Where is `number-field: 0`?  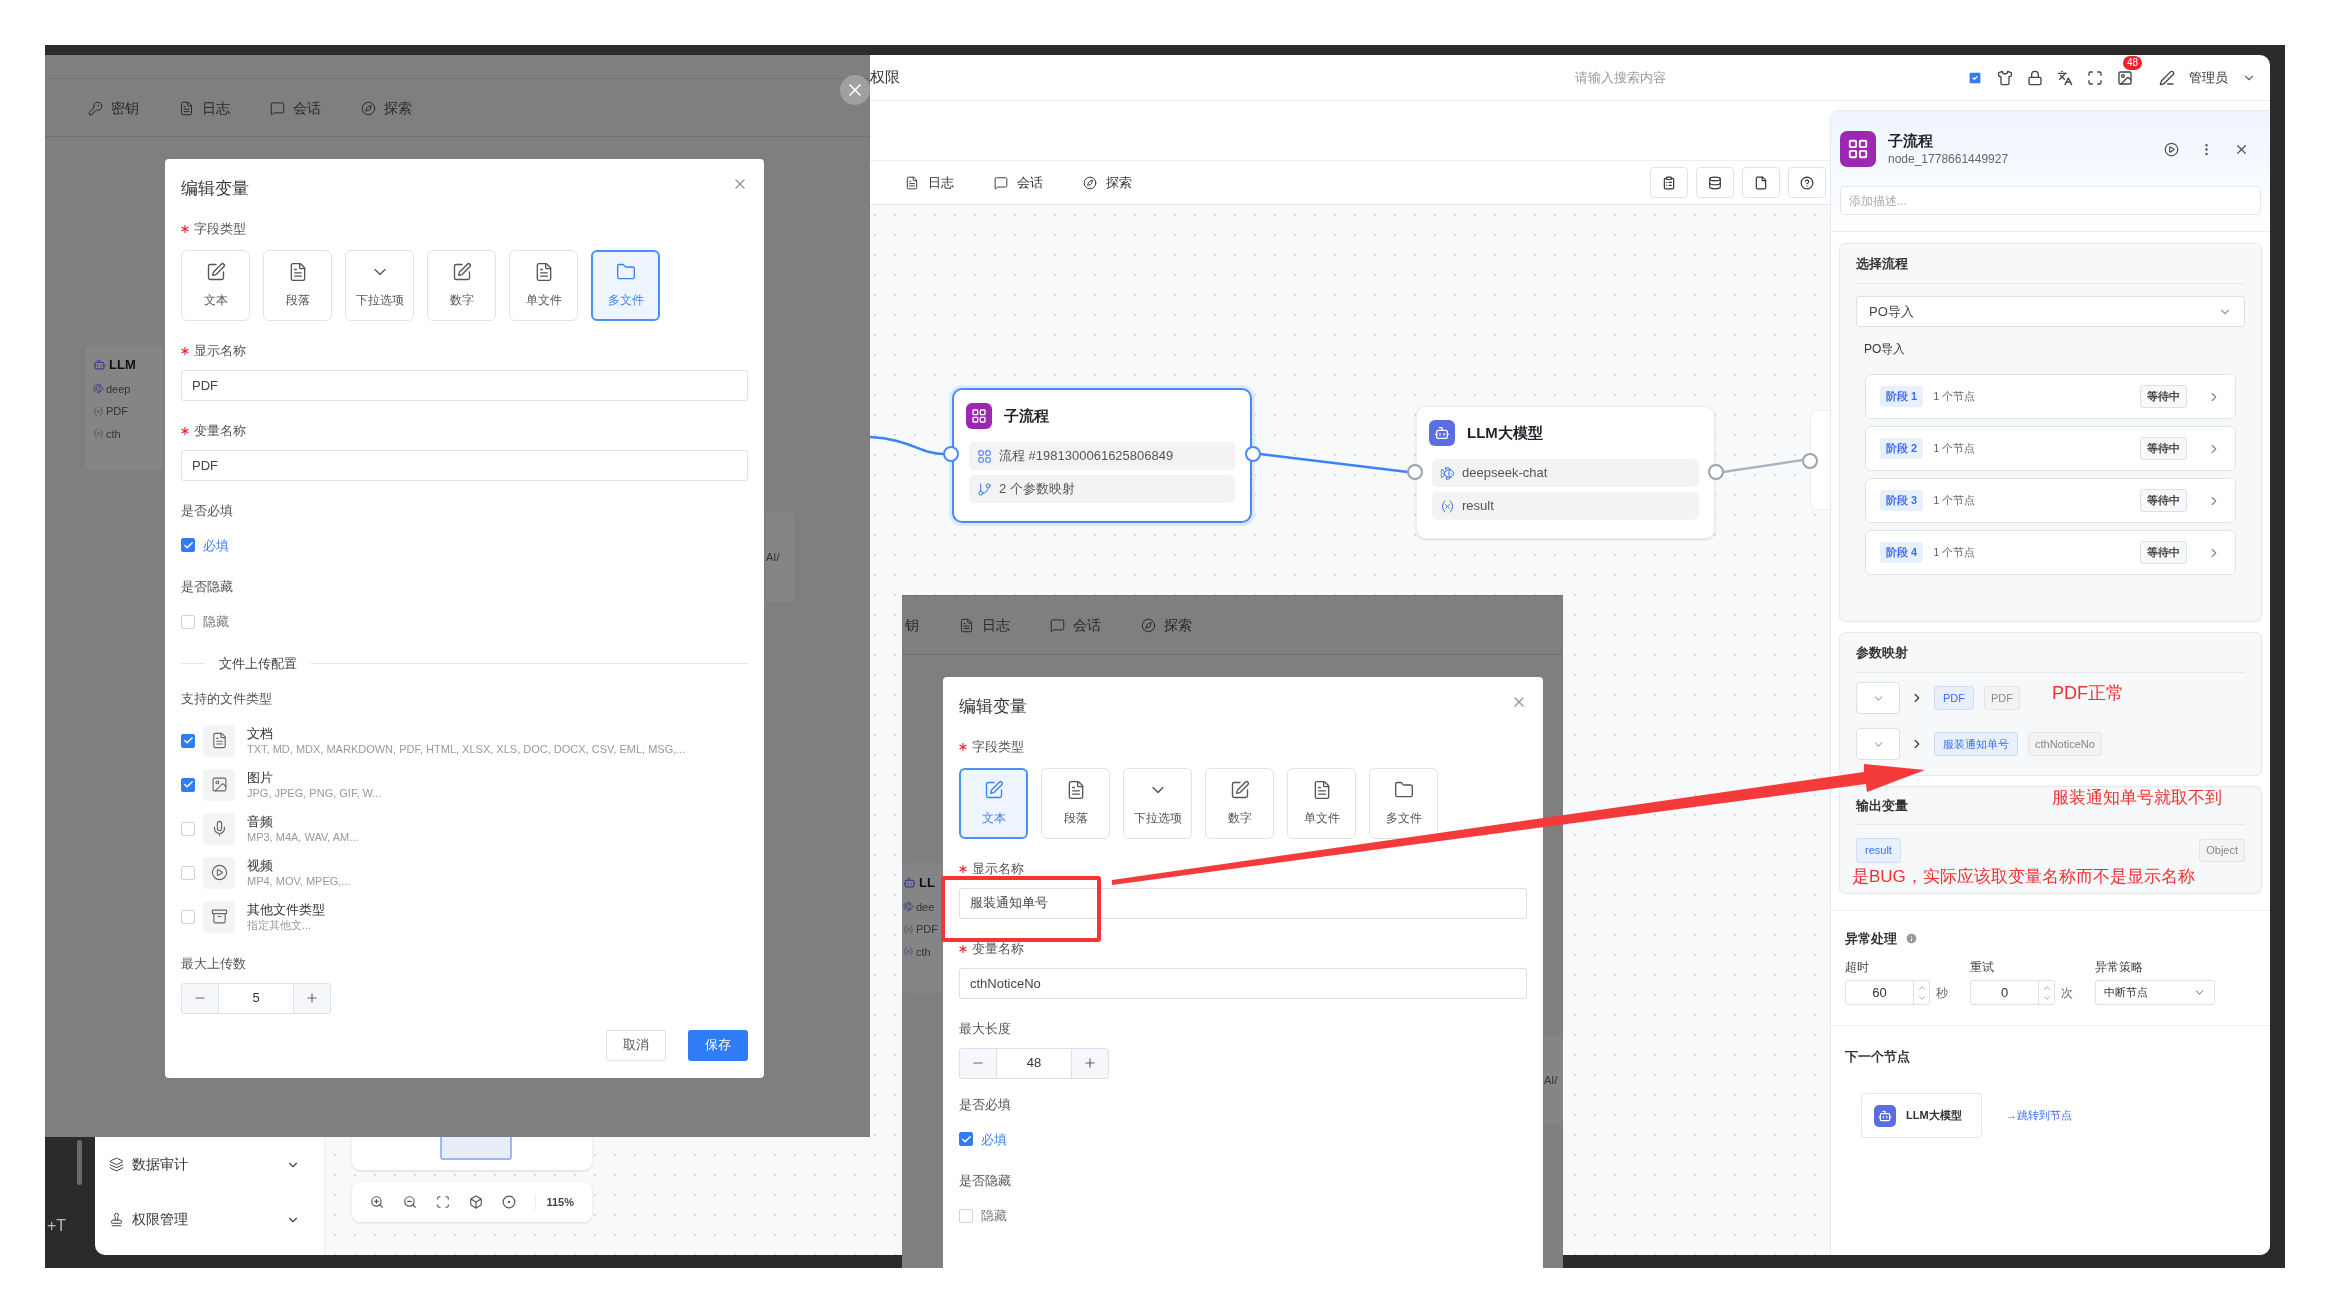
number-field: 0 is located at coordinates (2012, 992).